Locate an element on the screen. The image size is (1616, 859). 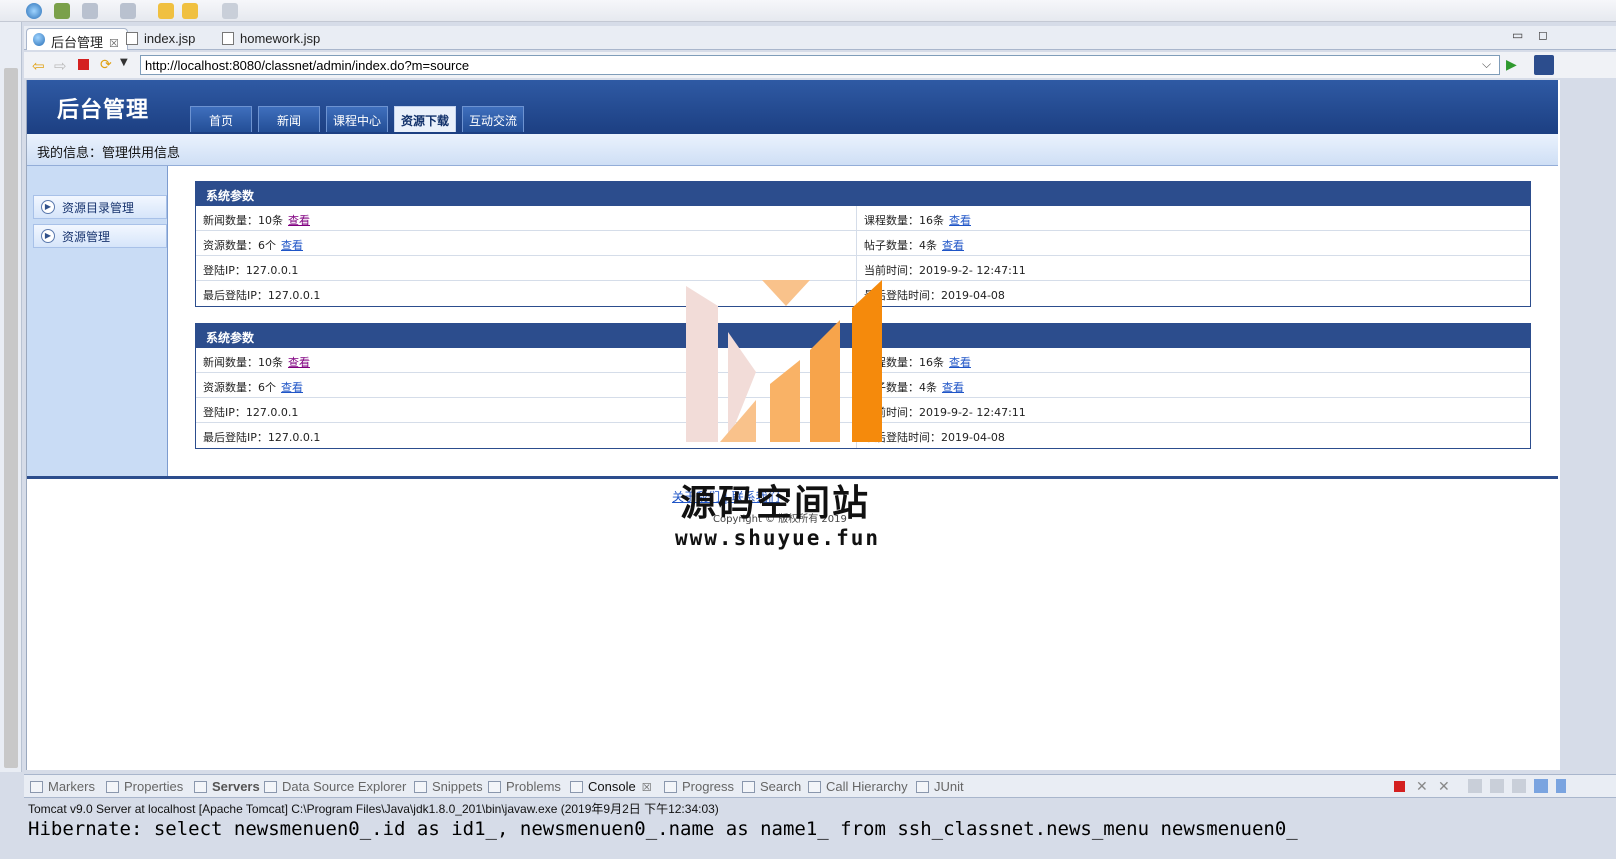
tab-markers: Markers is located at coordinates (62, 786).